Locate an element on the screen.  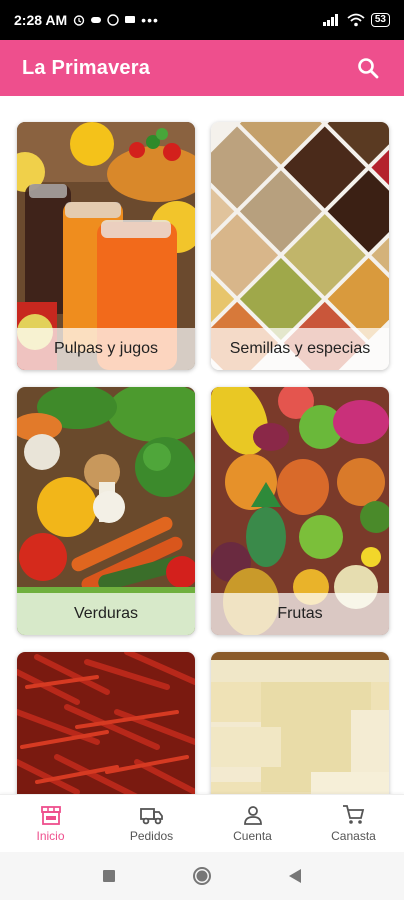
notification-icons: ••• is located at coordinates (116, 20).